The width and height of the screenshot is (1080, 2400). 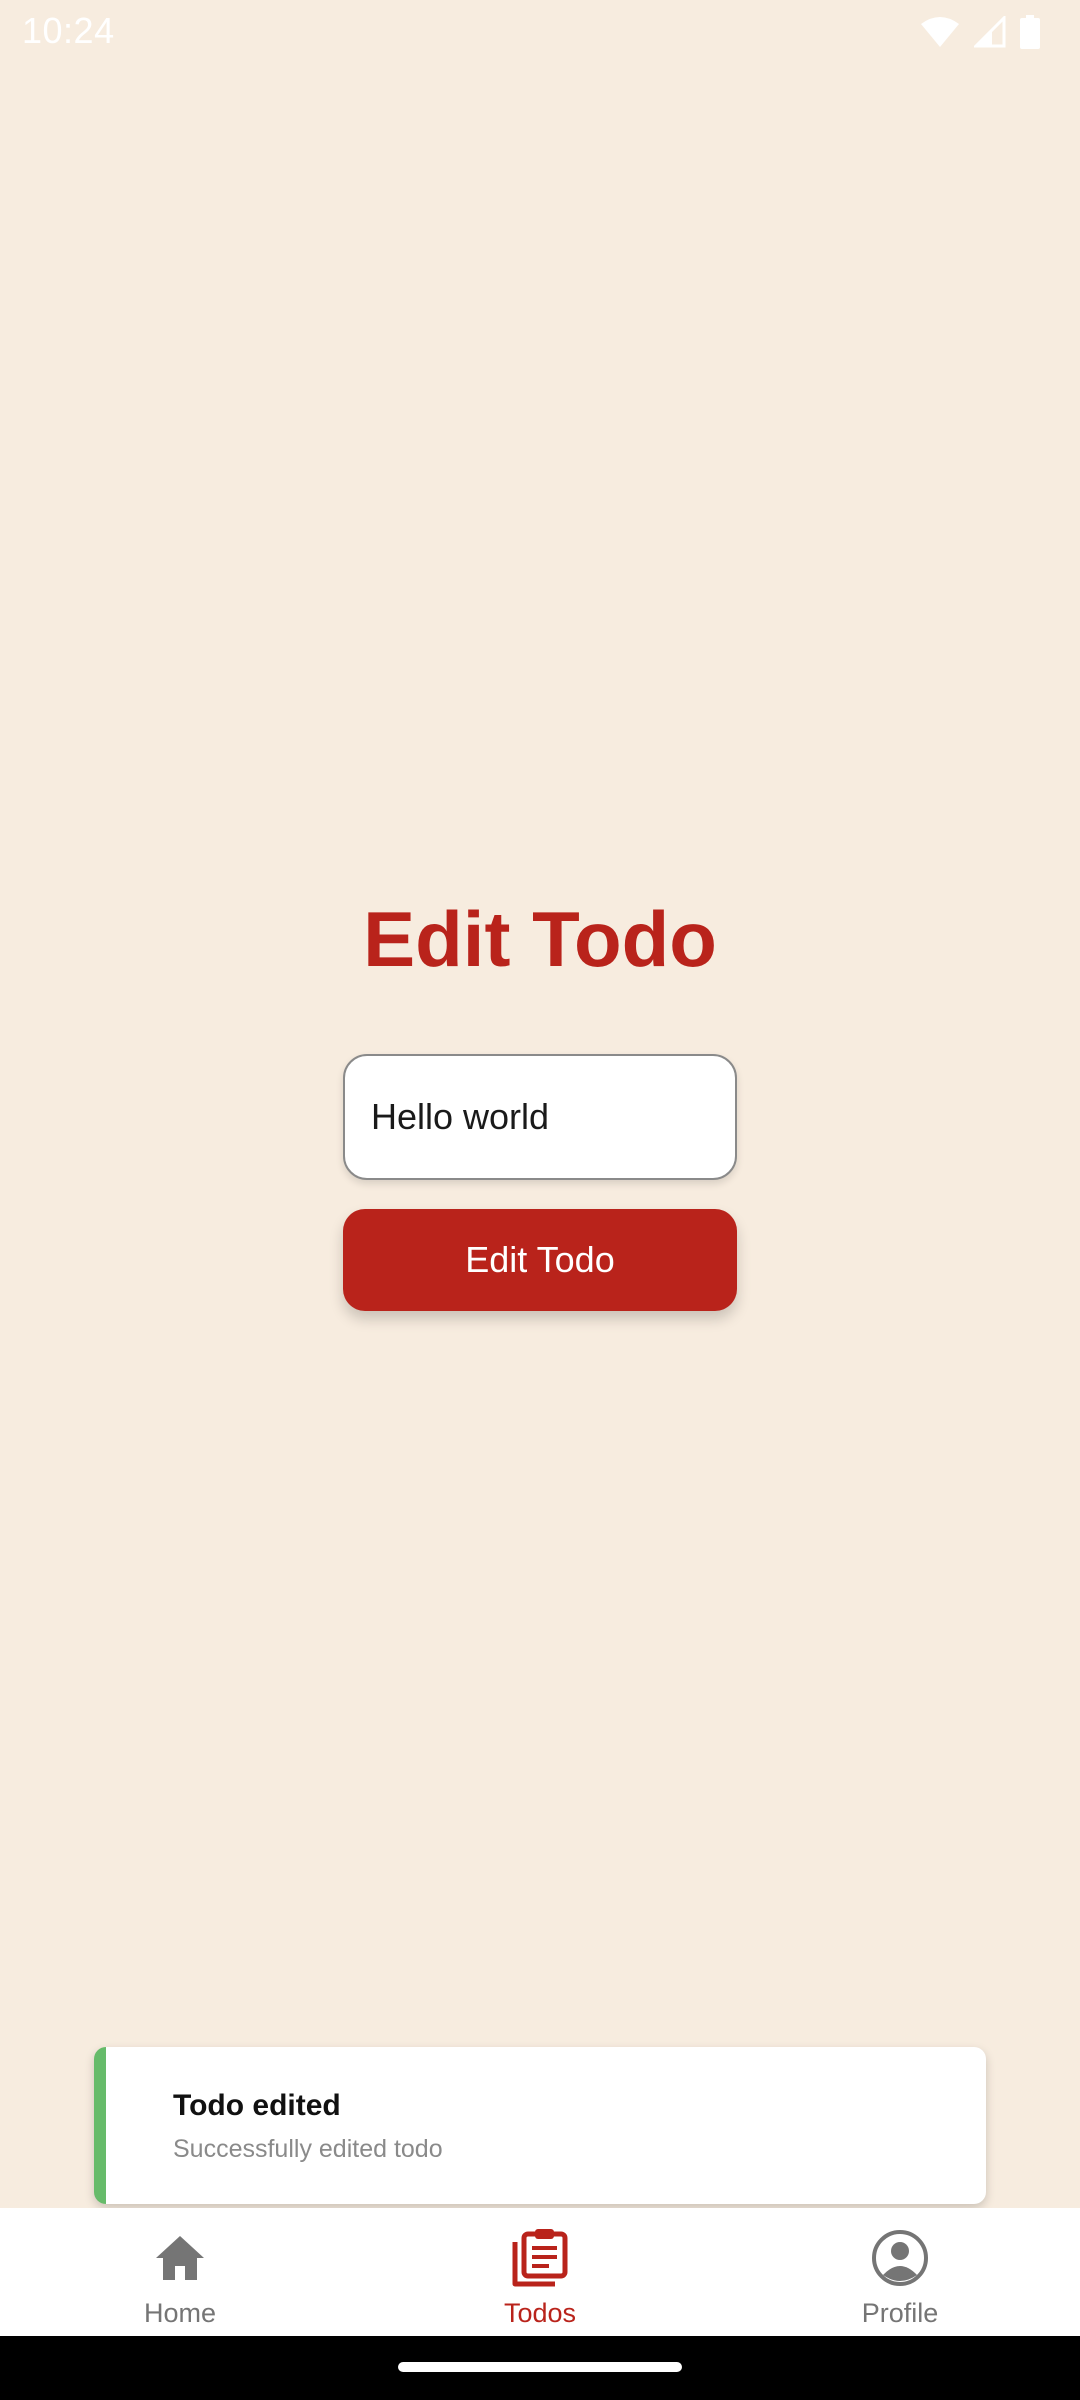 I want to click on system-navigation-bar, so click(x=540, y=2368).